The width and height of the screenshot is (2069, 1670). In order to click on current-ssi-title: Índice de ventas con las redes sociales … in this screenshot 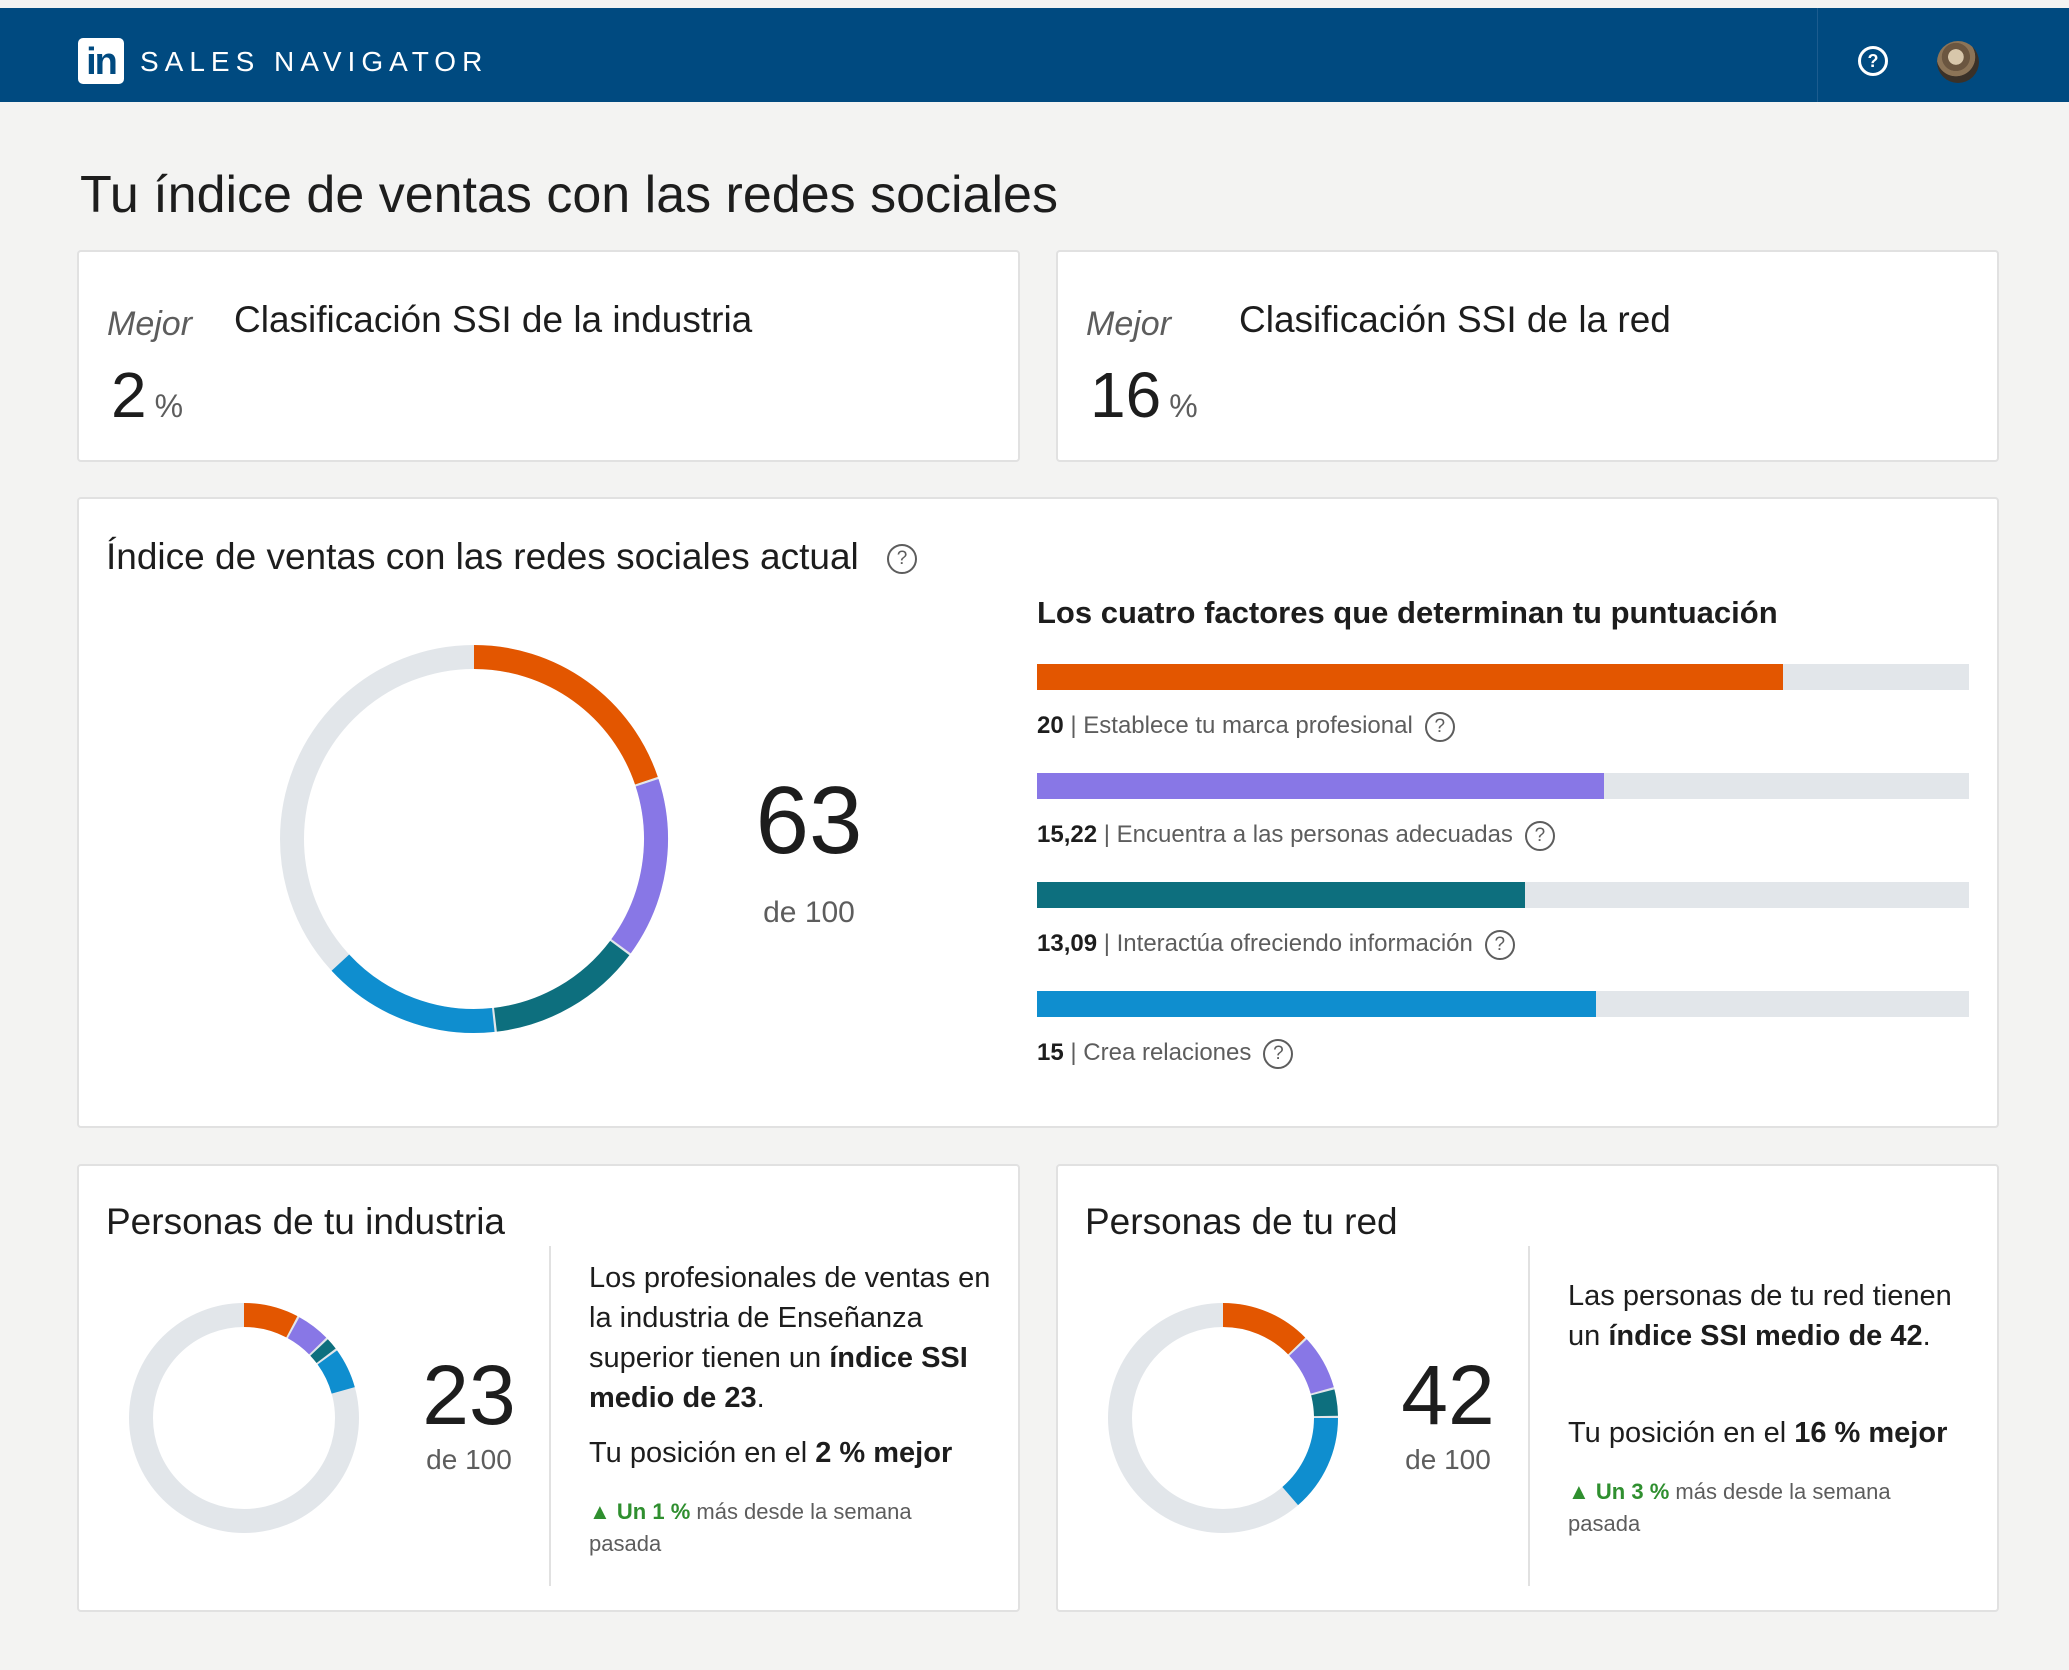, I will do `click(512, 557)`.